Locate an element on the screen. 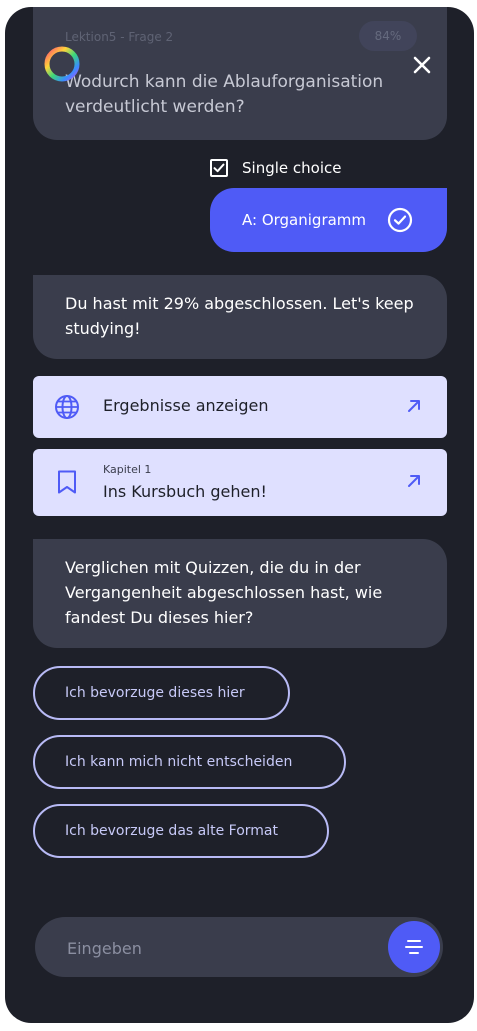 This screenshot has width=477, height=1031. app-logo-icon is located at coordinates (62, 64).